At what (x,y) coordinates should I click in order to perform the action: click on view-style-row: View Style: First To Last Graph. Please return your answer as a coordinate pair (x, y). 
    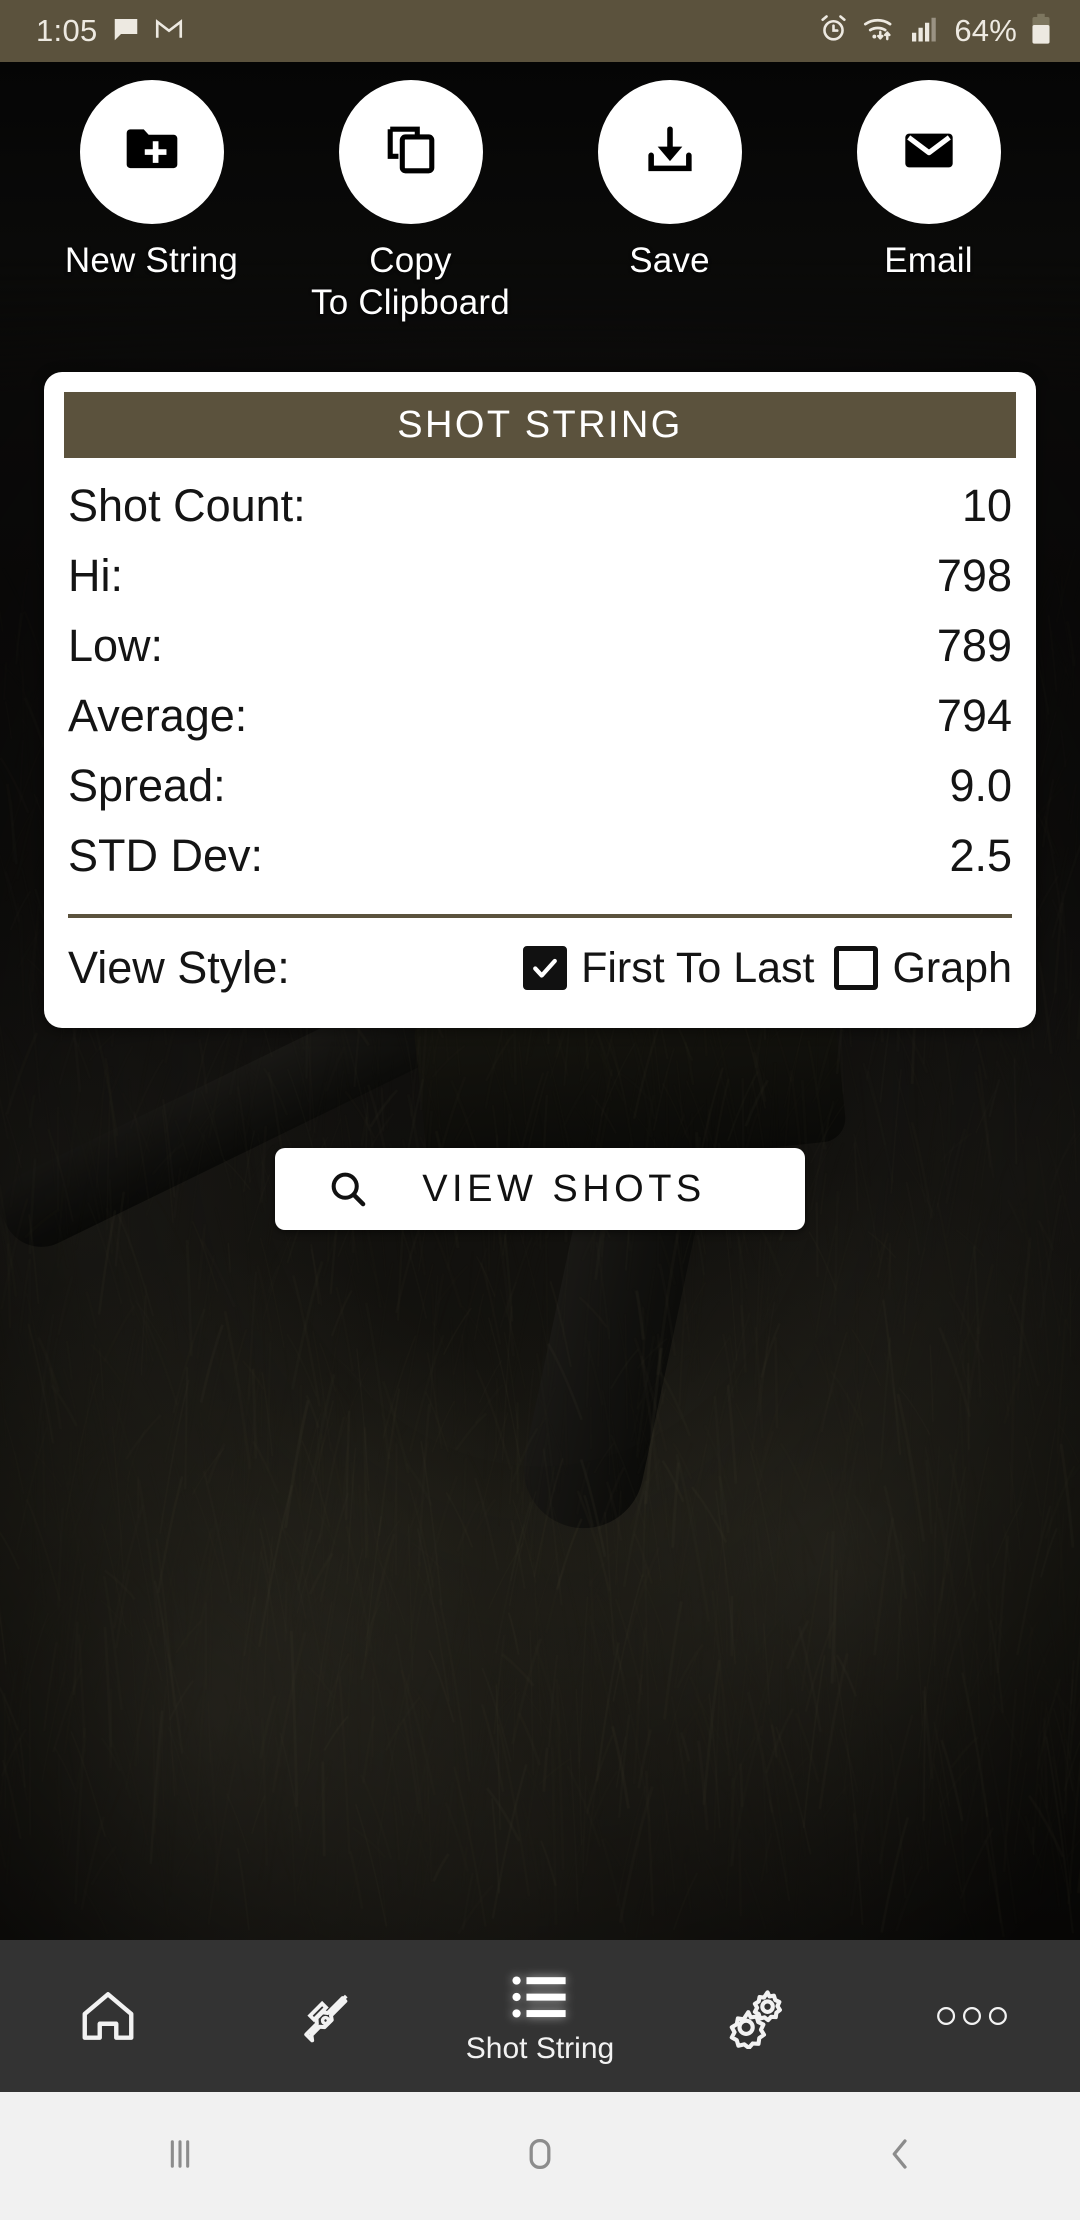
    Looking at the image, I should click on (540, 956).